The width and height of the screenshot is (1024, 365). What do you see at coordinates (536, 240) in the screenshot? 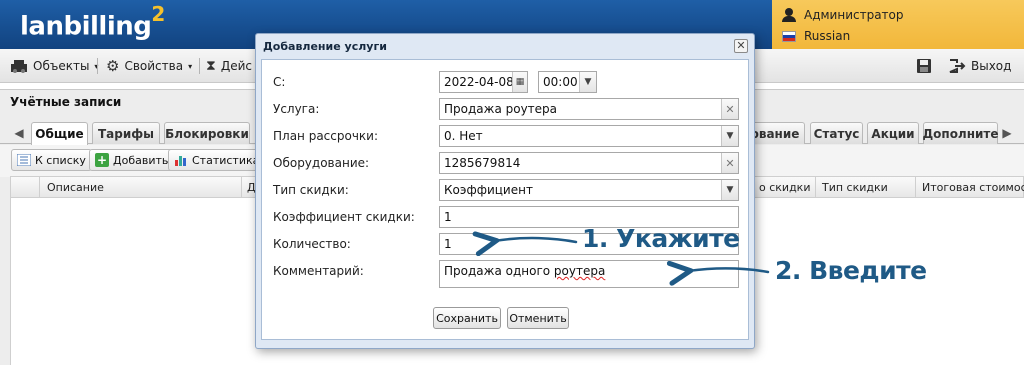
I see `arrow-to-quantity` at bounding box center [536, 240].